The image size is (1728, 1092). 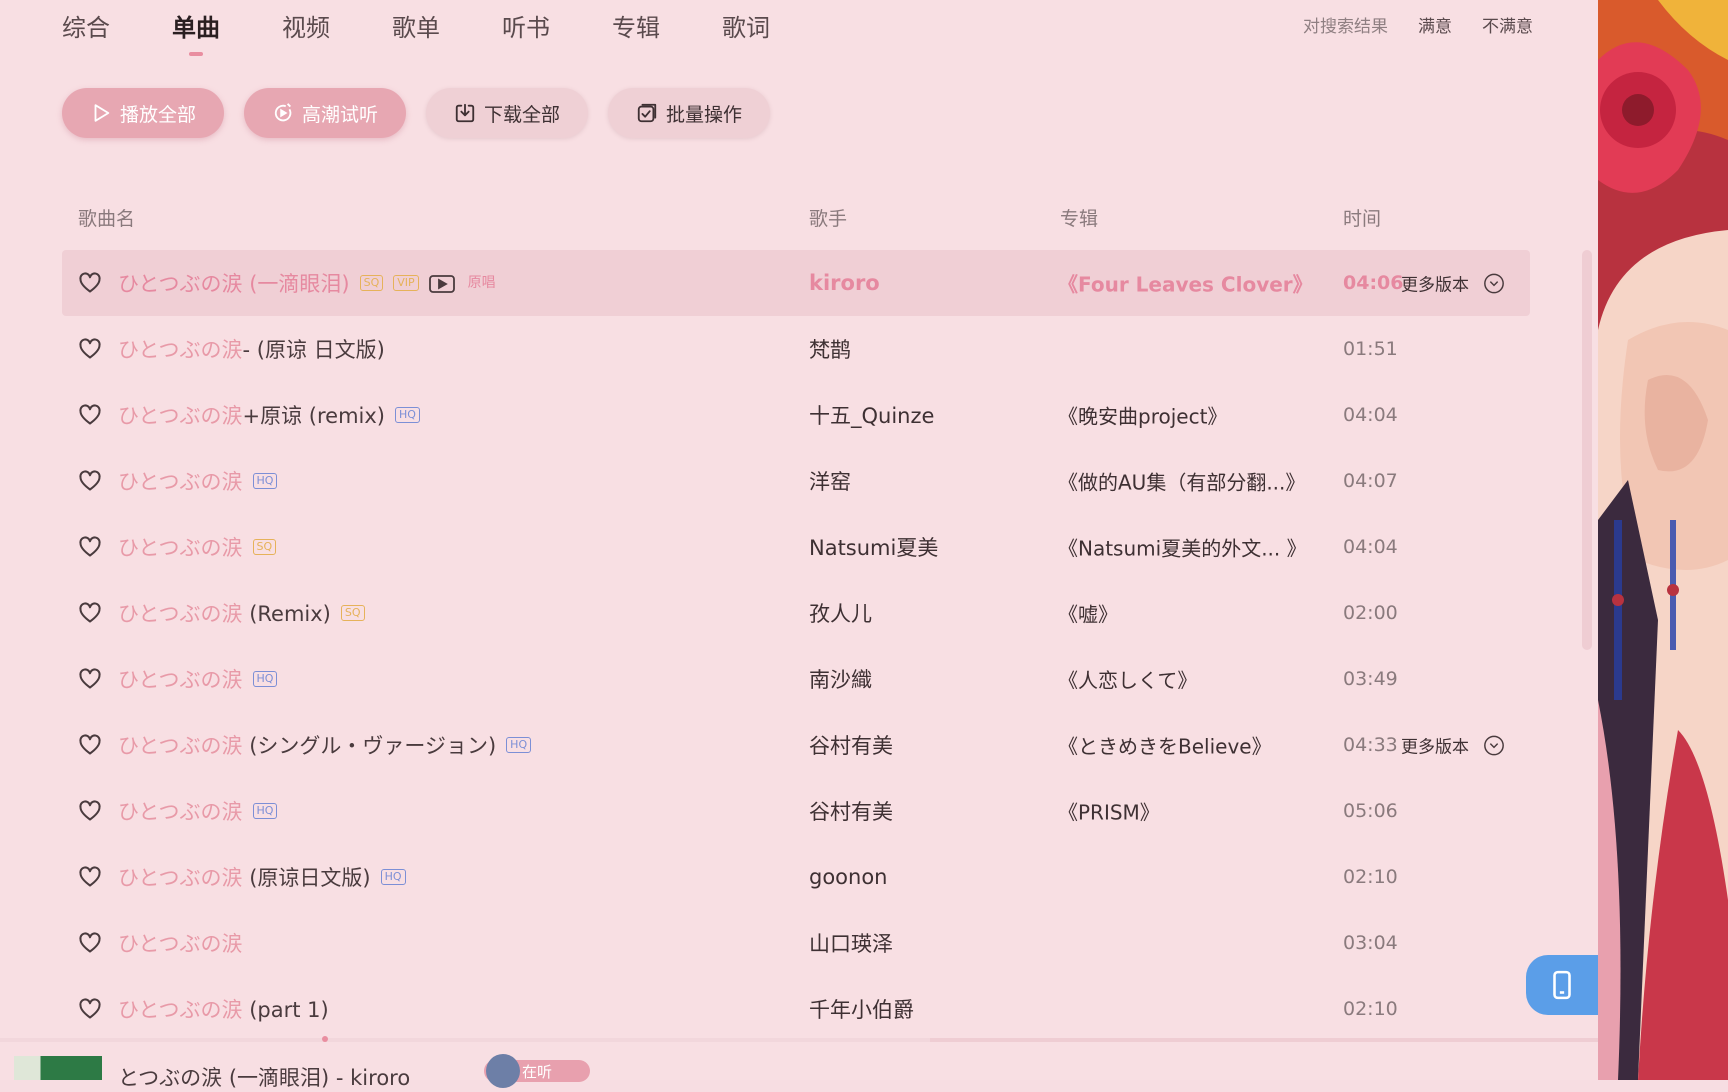 What do you see at coordinates (796, 481) in the screenshot?
I see `song-row: ひとつぶの涙 HQ 洋窑 《做的AU集（有部分翻...》 04:07` at bounding box center [796, 481].